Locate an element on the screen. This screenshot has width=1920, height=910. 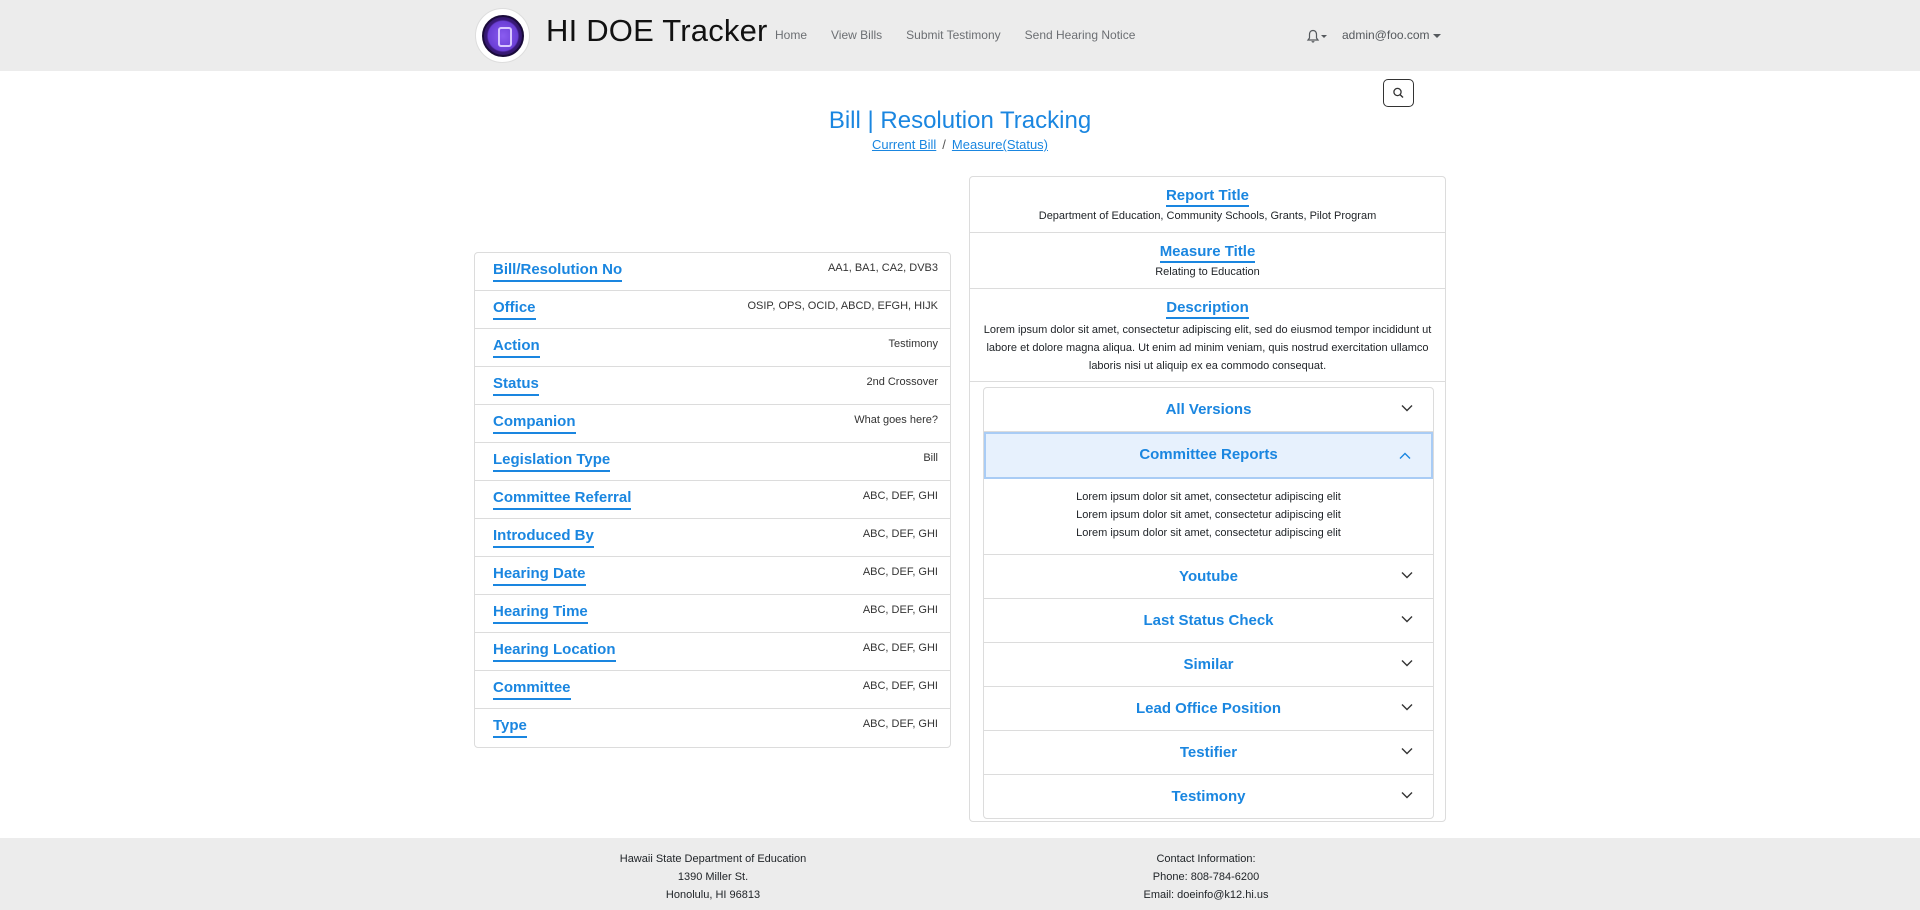
user-email: admin@foo.com is located at coordinates (1386, 35).